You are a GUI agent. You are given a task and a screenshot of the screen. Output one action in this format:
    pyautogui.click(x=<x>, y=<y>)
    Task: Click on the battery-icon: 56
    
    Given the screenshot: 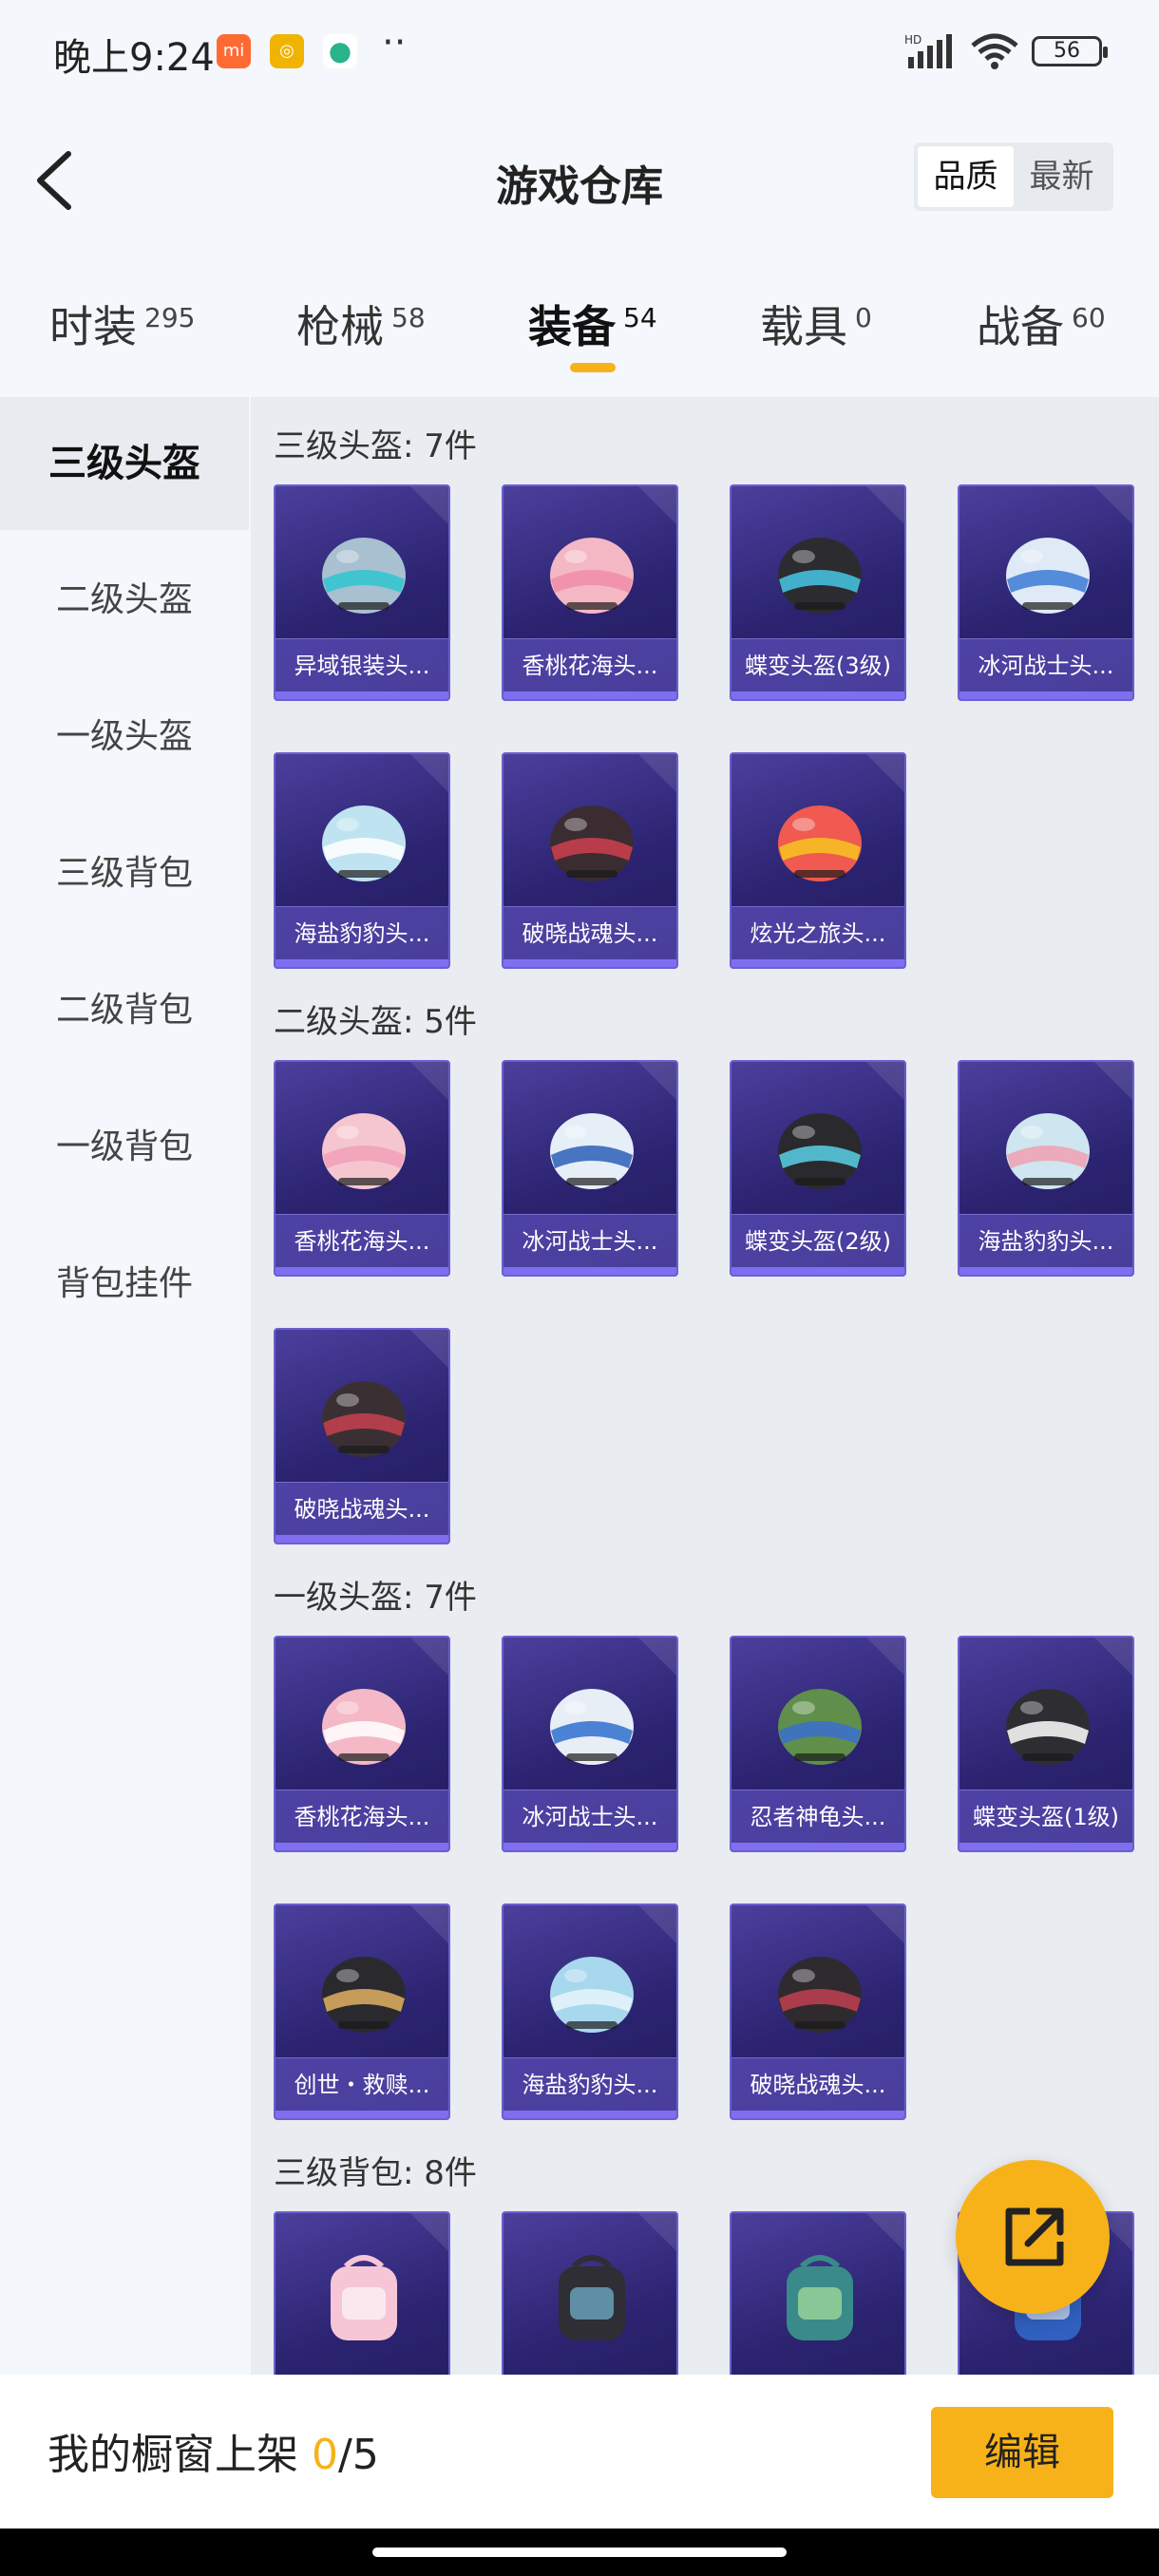 What is the action you would take?
    pyautogui.click(x=1070, y=51)
    